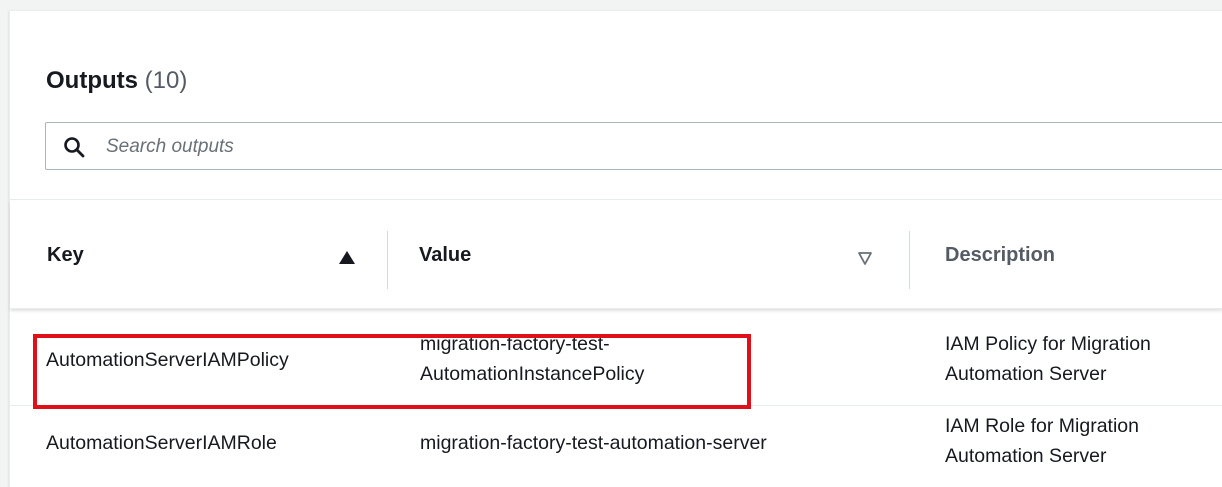 The image size is (1222, 487). What do you see at coordinates (865, 258) in the screenshot?
I see `sort-descending-outline-icon` at bounding box center [865, 258].